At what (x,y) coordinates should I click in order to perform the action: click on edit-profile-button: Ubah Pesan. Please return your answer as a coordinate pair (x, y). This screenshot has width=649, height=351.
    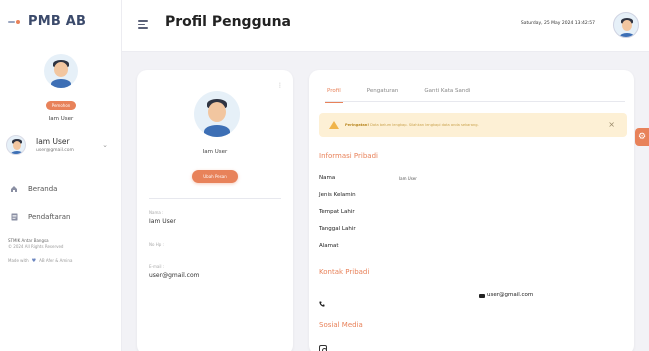
    Looking at the image, I should click on (215, 176).